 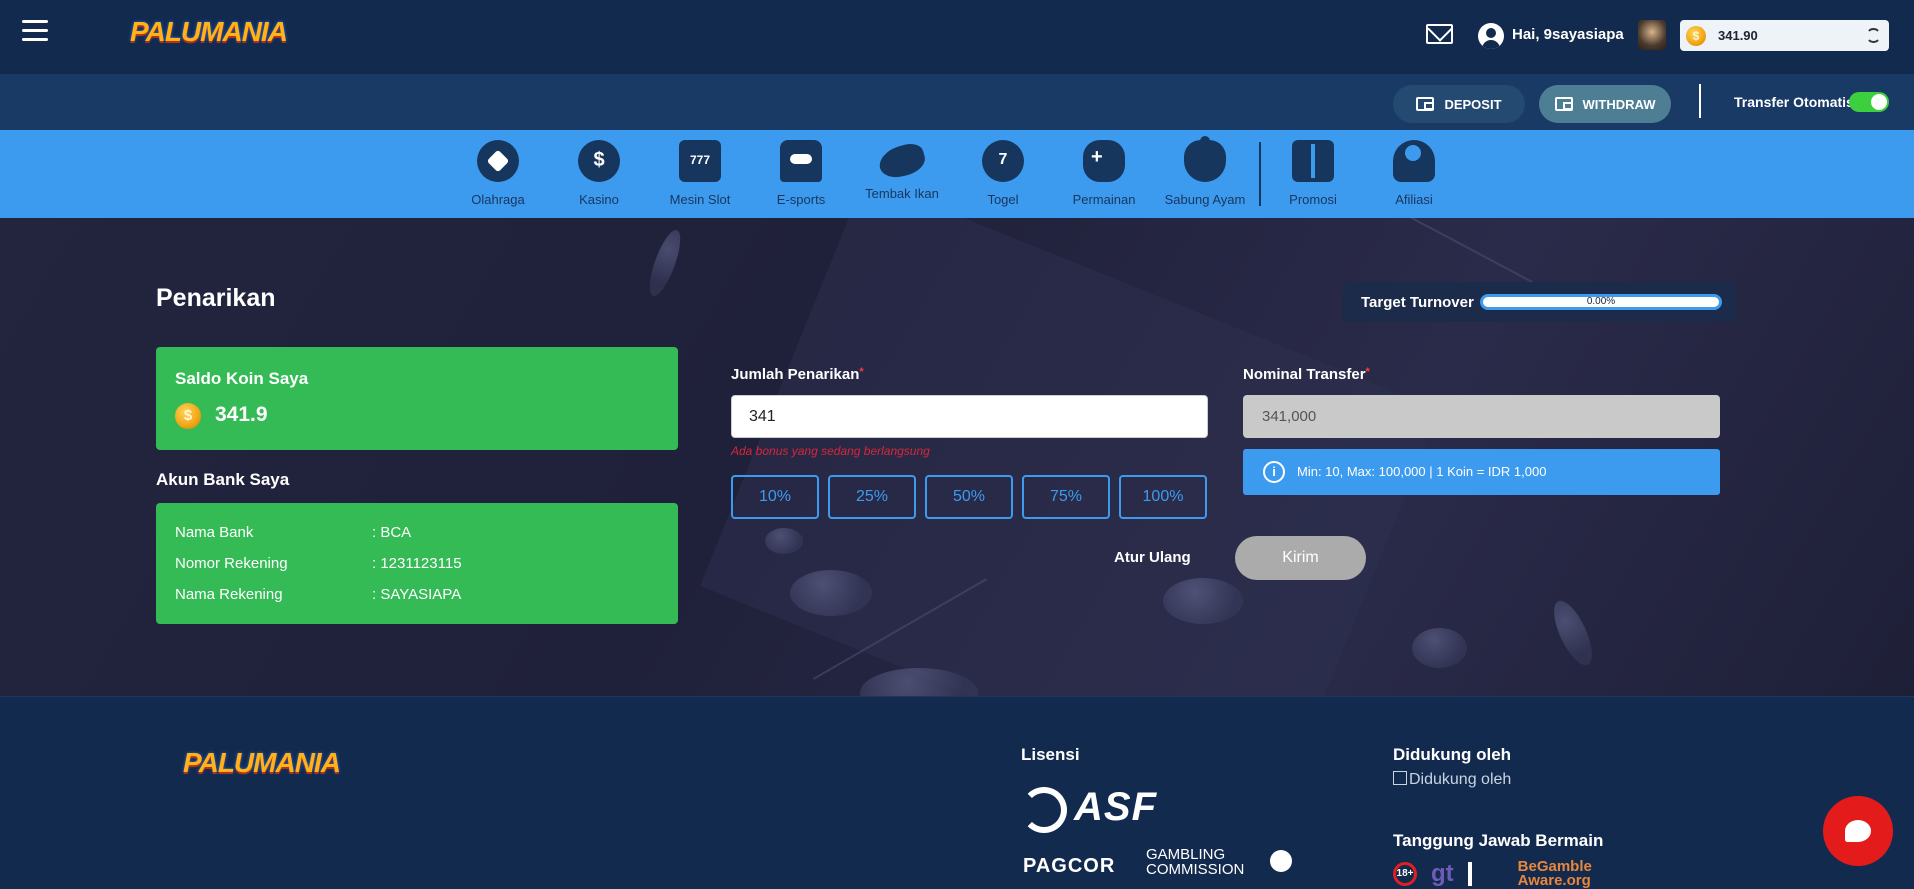 What do you see at coordinates (392, 532) in the screenshot?
I see `bank-row-value: : BCA` at bounding box center [392, 532].